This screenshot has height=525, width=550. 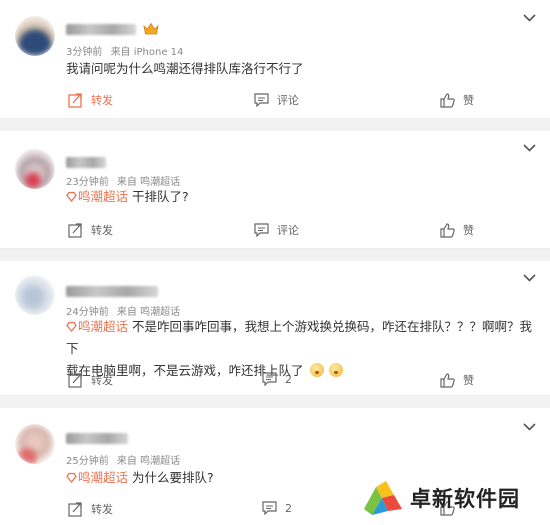 What do you see at coordinates (465, 499) in the screenshot?
I see `watermark-text: 卓新软件园` at bounding box center [465, 499].